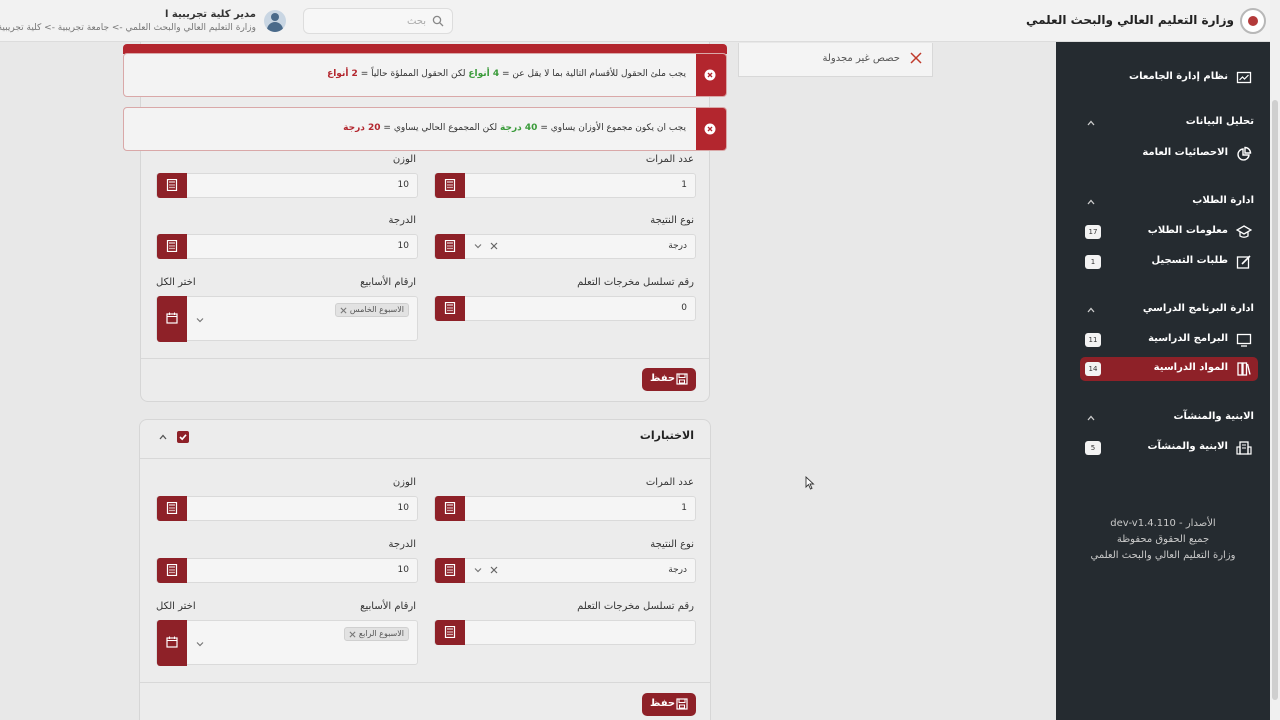 The height and width of the screenshot is (720, 1280). What do you see at coordinates (1189, 260) in the screenshot?
I see `sidebar-item-label: طلبات التسجيل` at bounding box center [1189, 260].